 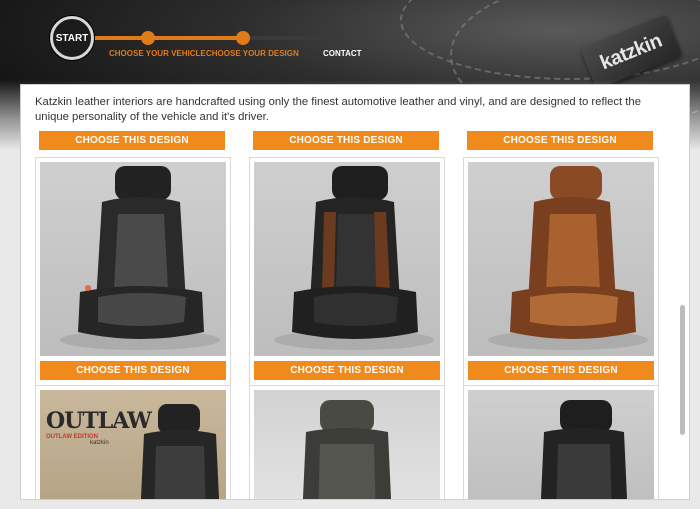 I want to click on step-dot-contact, so click(x=338, y=38).